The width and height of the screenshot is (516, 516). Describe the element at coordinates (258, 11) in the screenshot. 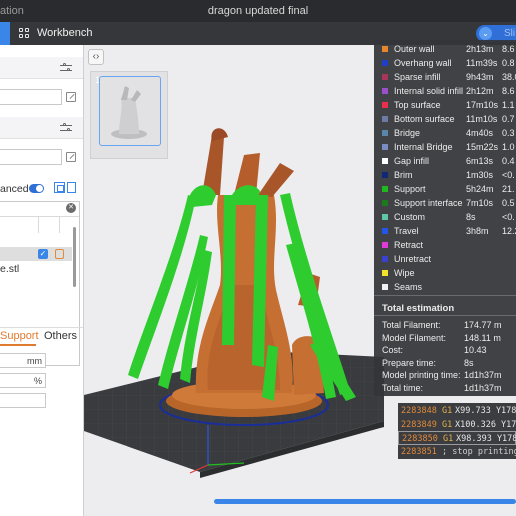

I see `title-bar: ation dragon updated final` at that location.